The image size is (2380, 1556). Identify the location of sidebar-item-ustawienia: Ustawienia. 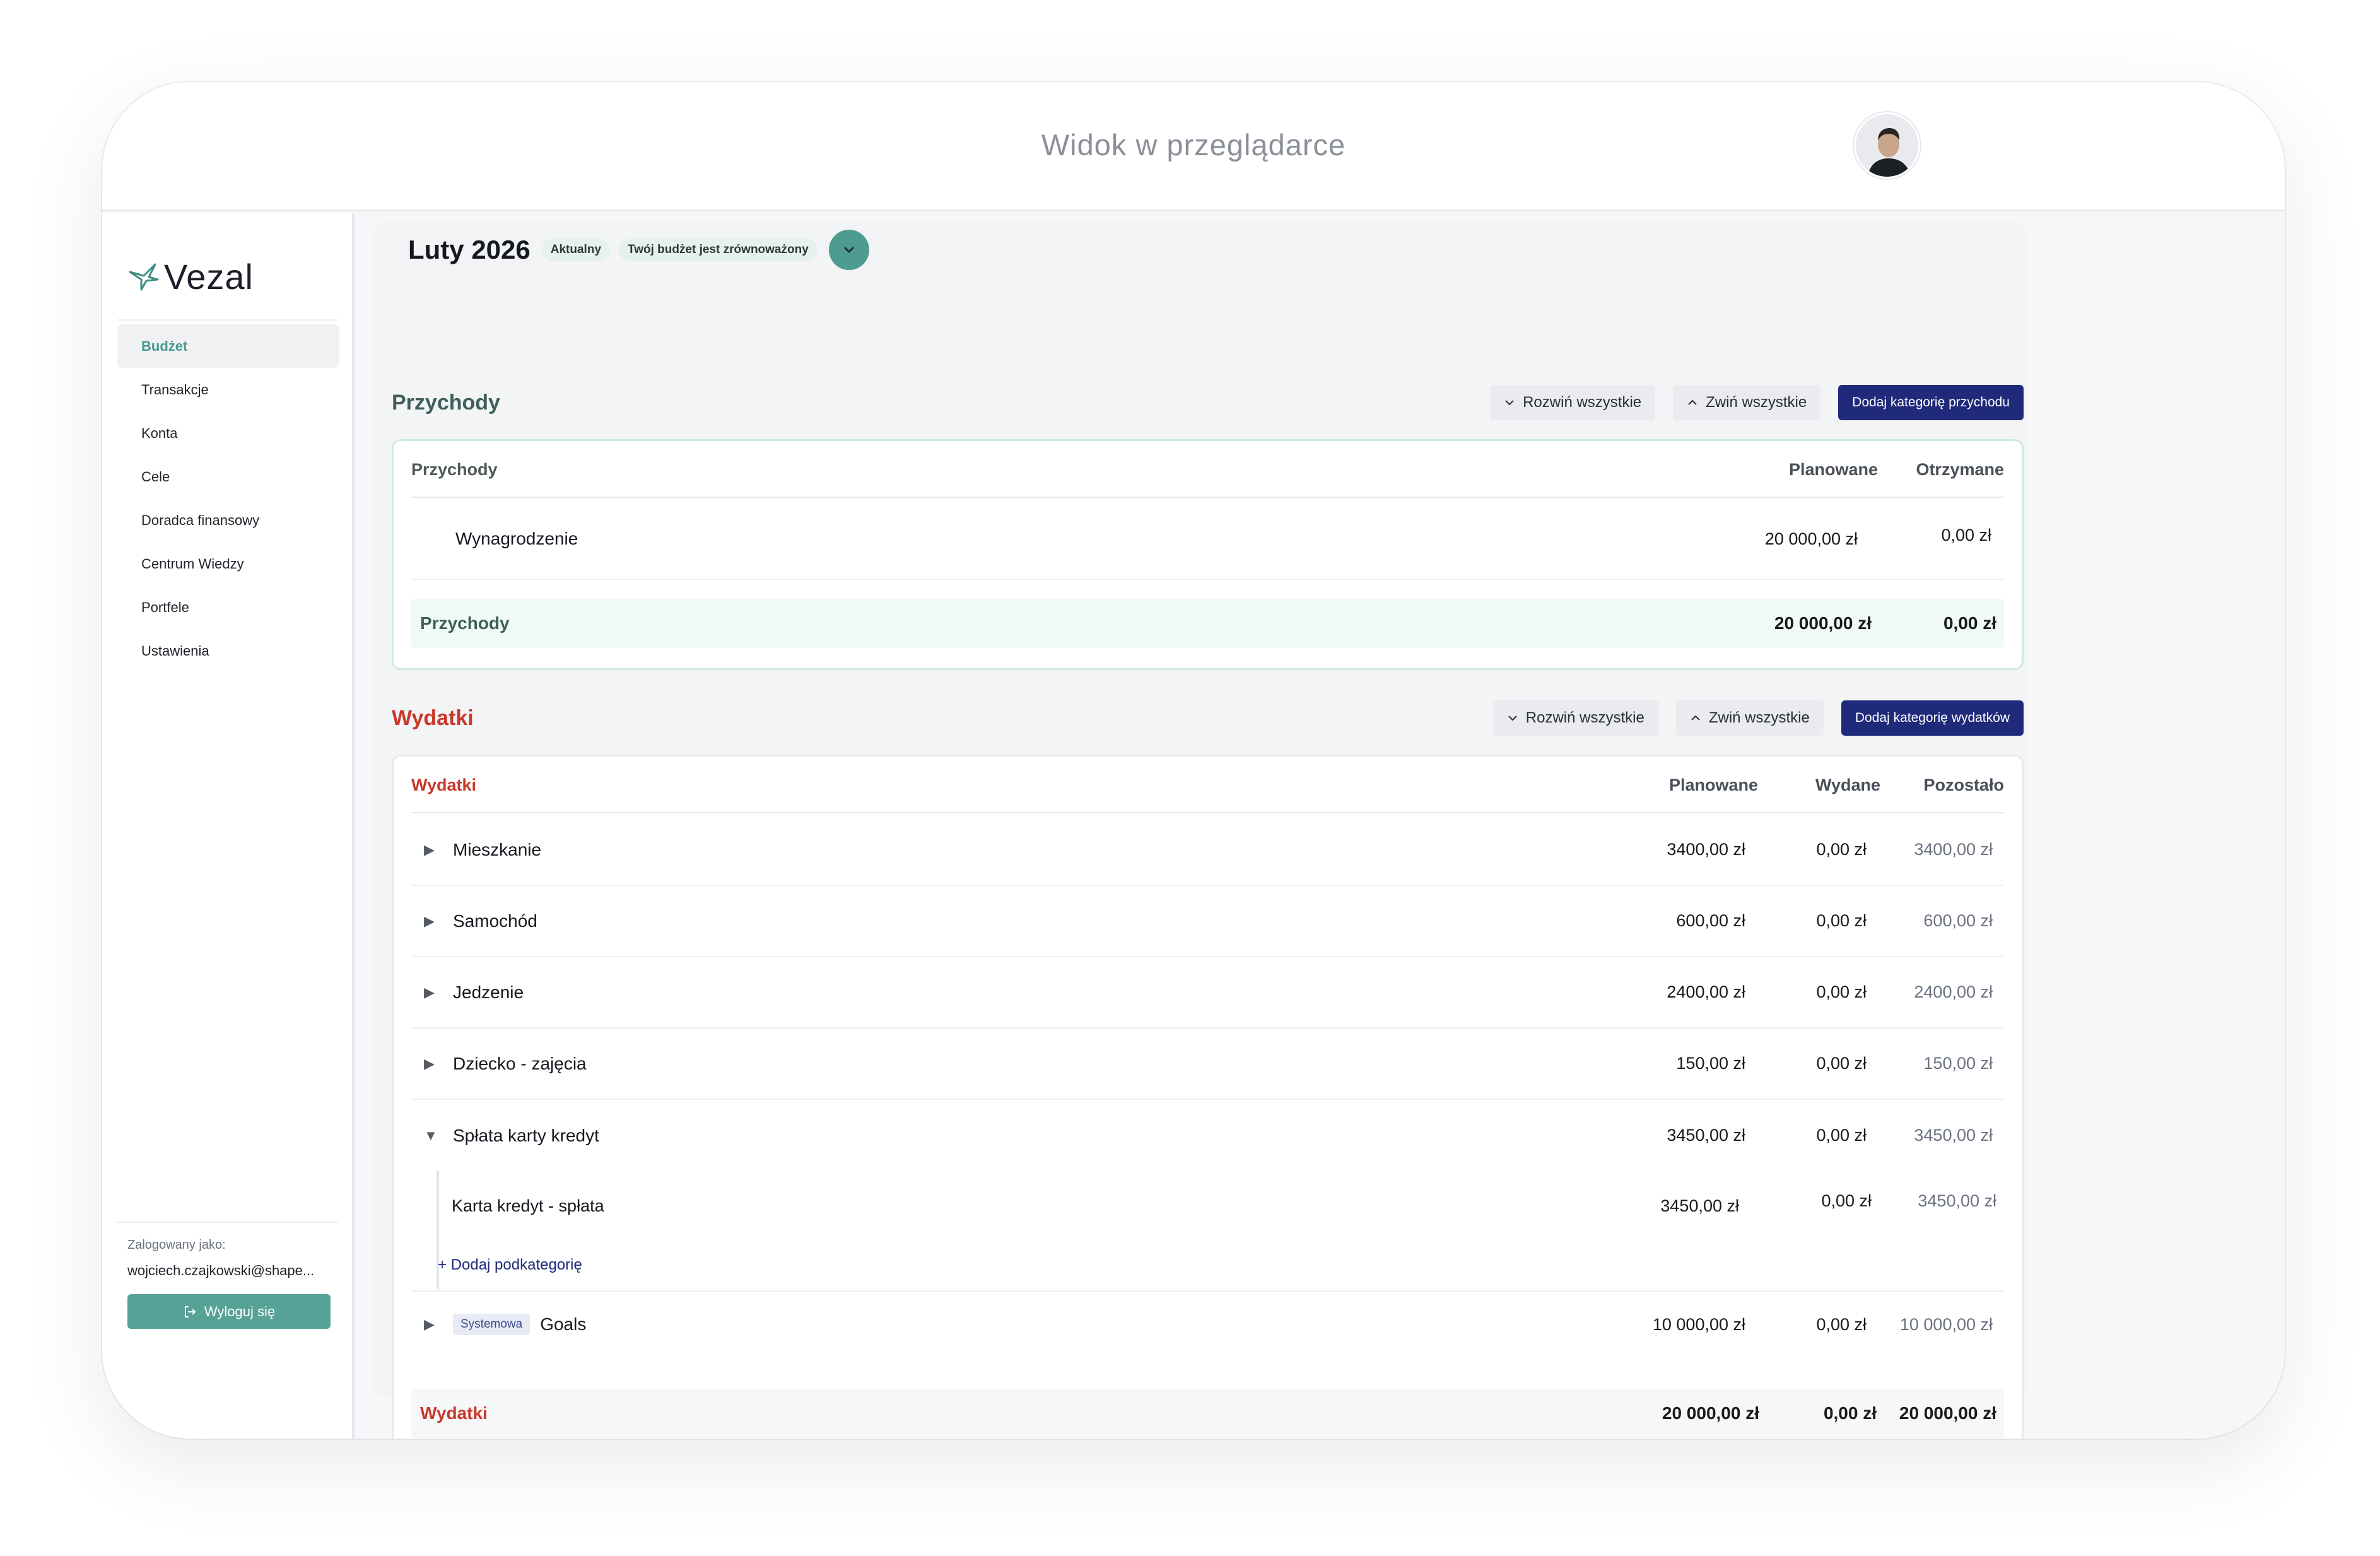
(228, 651).